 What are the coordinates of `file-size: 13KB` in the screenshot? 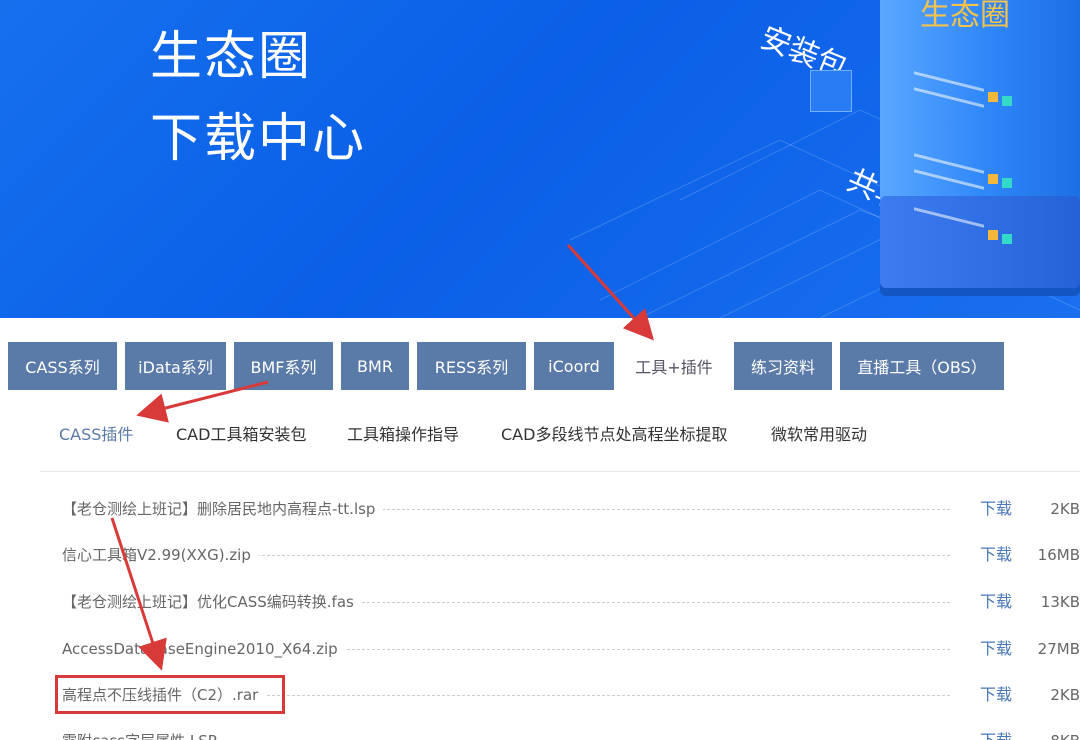 It's located at (1060, 602).